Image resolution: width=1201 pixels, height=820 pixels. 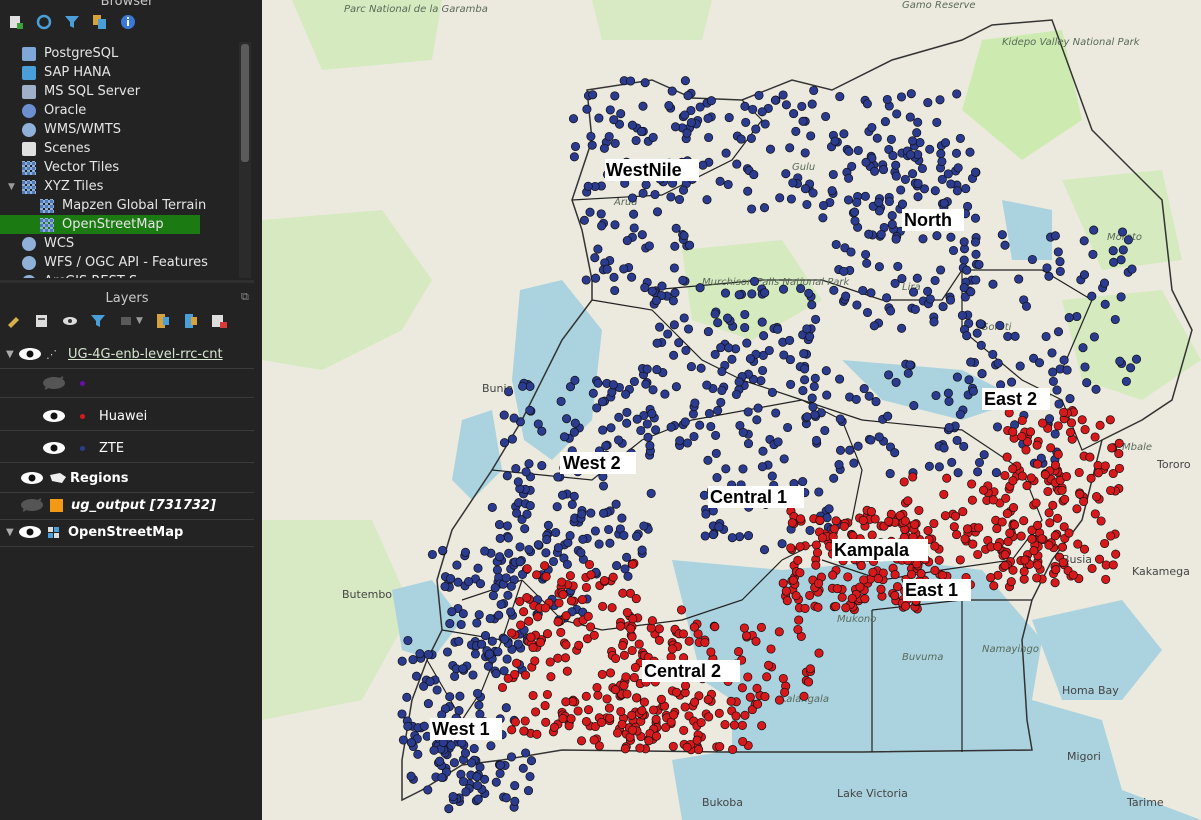 What do you see at coordinates (70, 53) in the screenshot?
I see `browser-item: PostgreSQL` at bounding box center [70, 53].